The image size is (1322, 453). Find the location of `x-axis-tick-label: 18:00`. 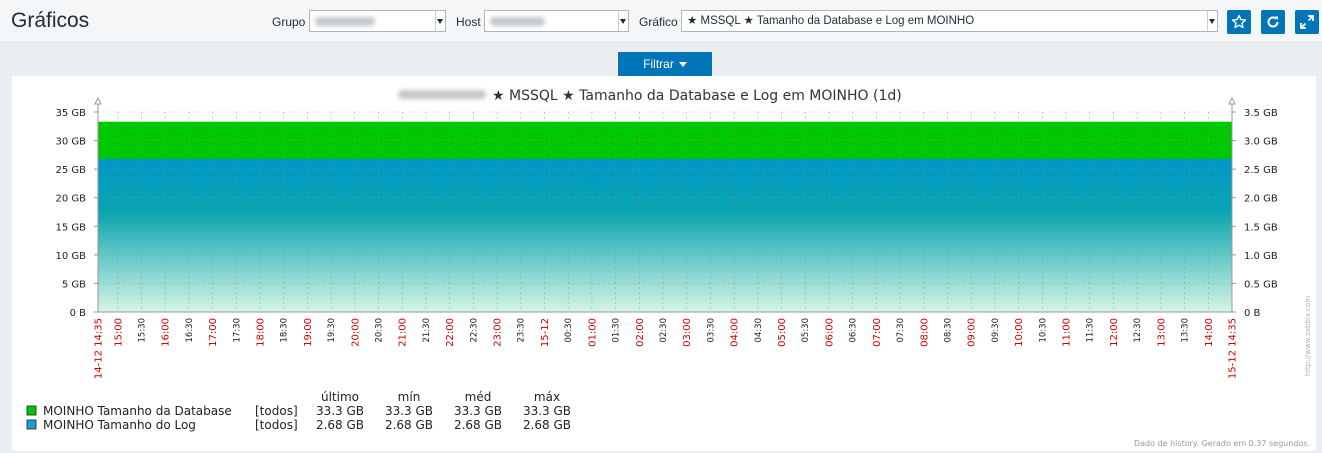

x-axis-tick-label: 18:00 is located at coordinates (261, 332).